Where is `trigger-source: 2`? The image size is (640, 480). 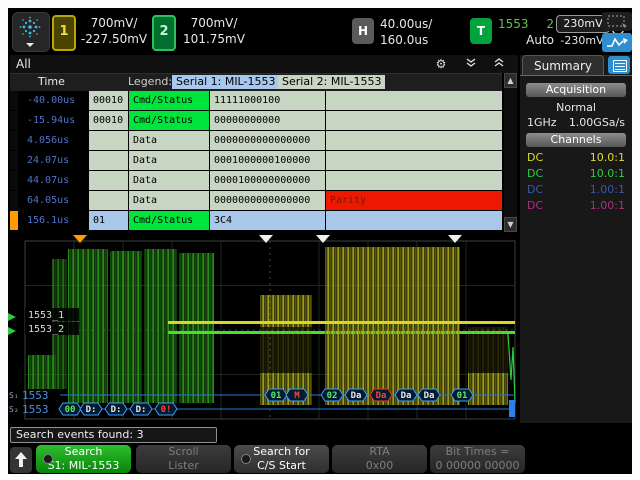
trigger-source: 2 is located at coordinates (550, 24).